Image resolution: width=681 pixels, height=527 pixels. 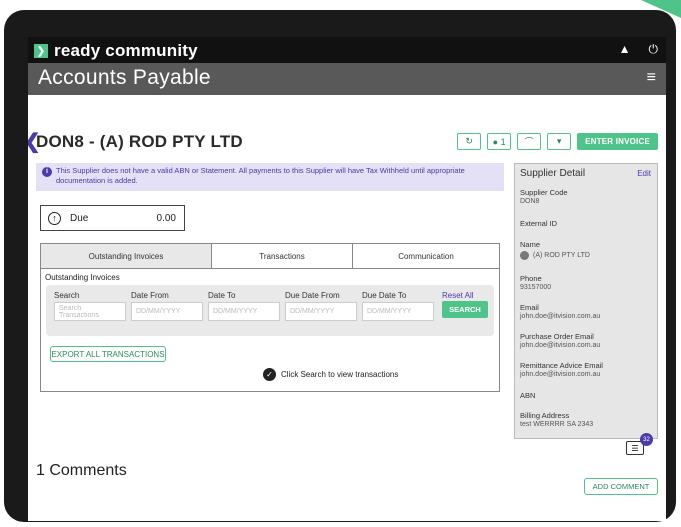 What do you see at coordinates (503, 141) in the screenshot?
I see `notes-count: 1` at bounding box center [503, 141].